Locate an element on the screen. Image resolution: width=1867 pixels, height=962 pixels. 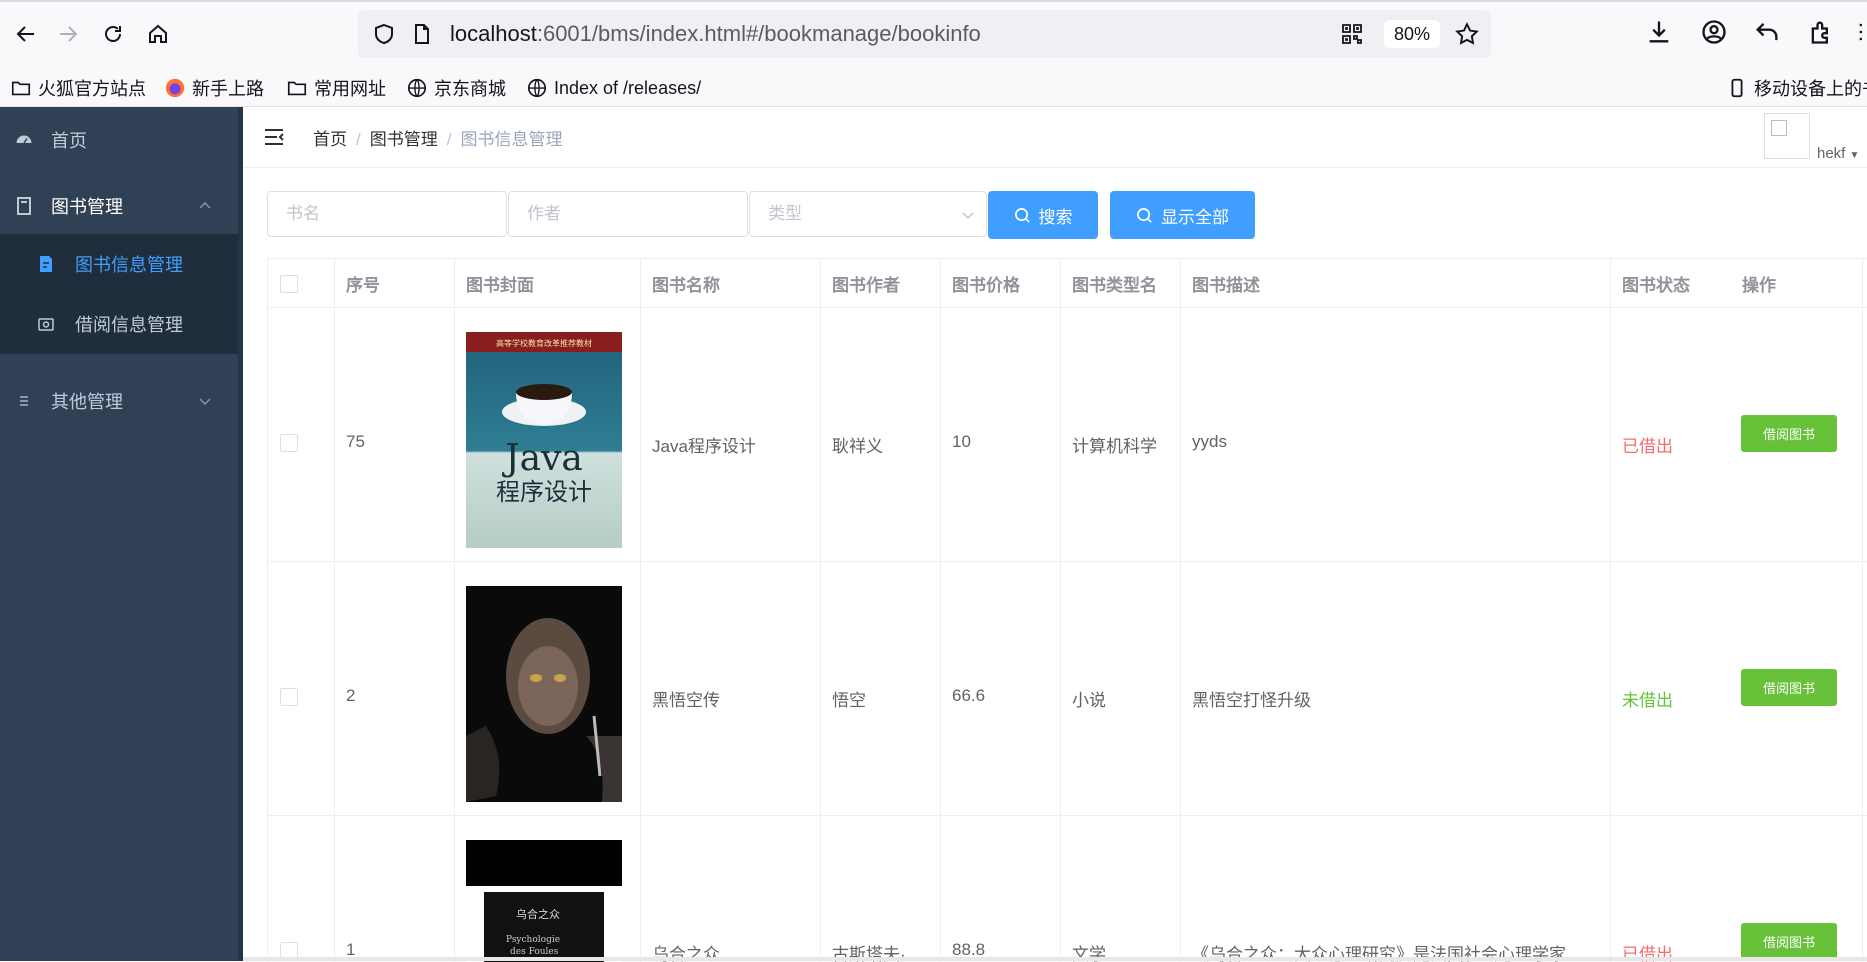
folder-icon is located at coordinates (297, 88).